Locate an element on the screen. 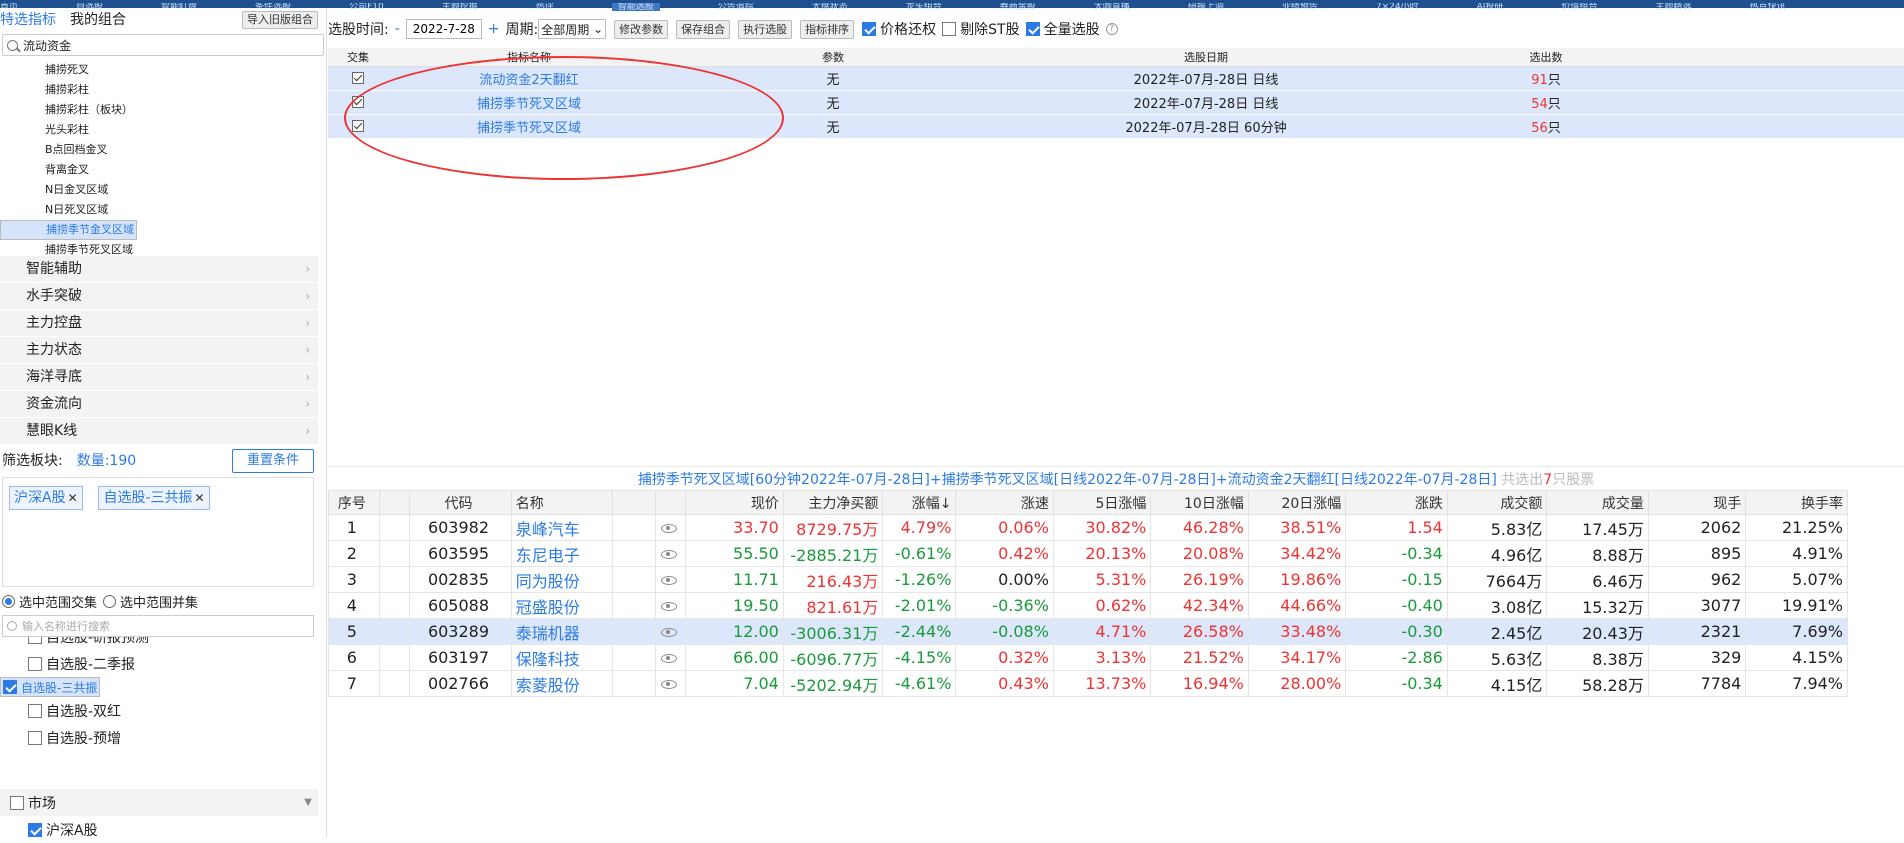 This screenshot has height=843, width=1904. col-header: 成交量 is located at coordinates (1597, 502).